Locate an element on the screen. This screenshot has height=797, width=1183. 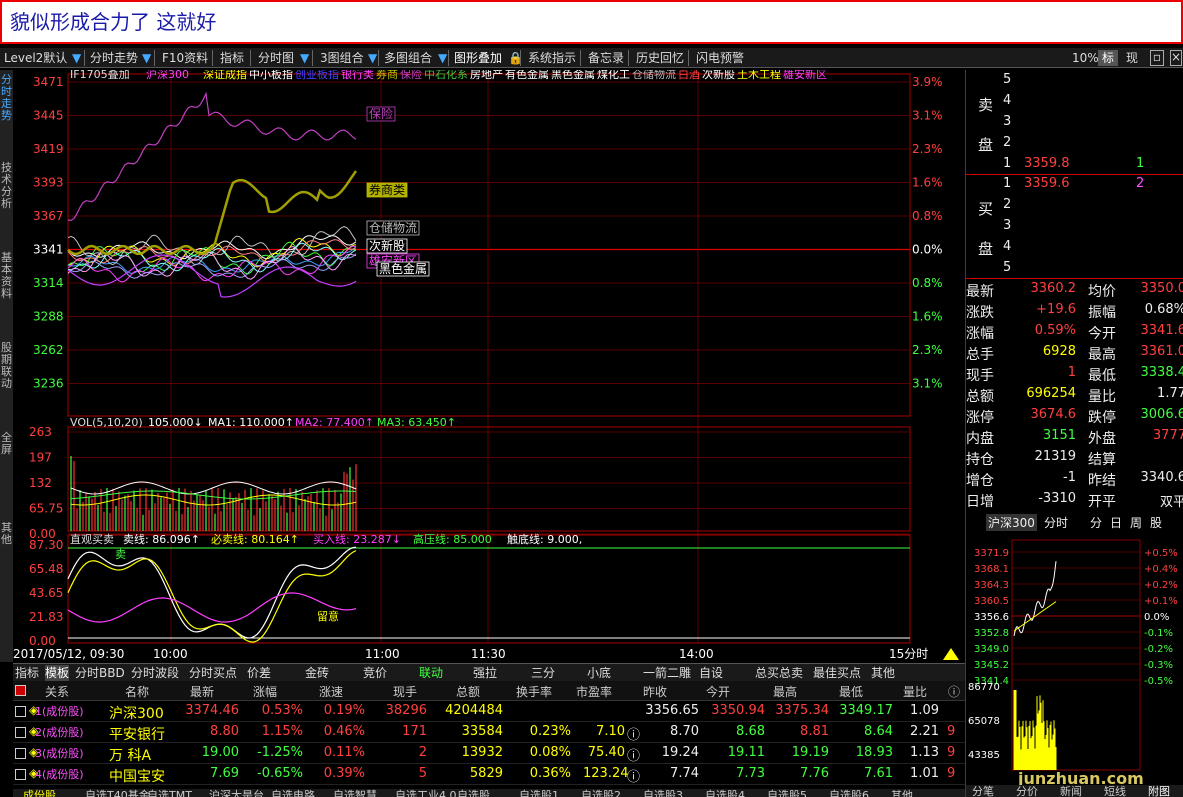
restore-icon: ▫ is located at coordinates (1157, 58).